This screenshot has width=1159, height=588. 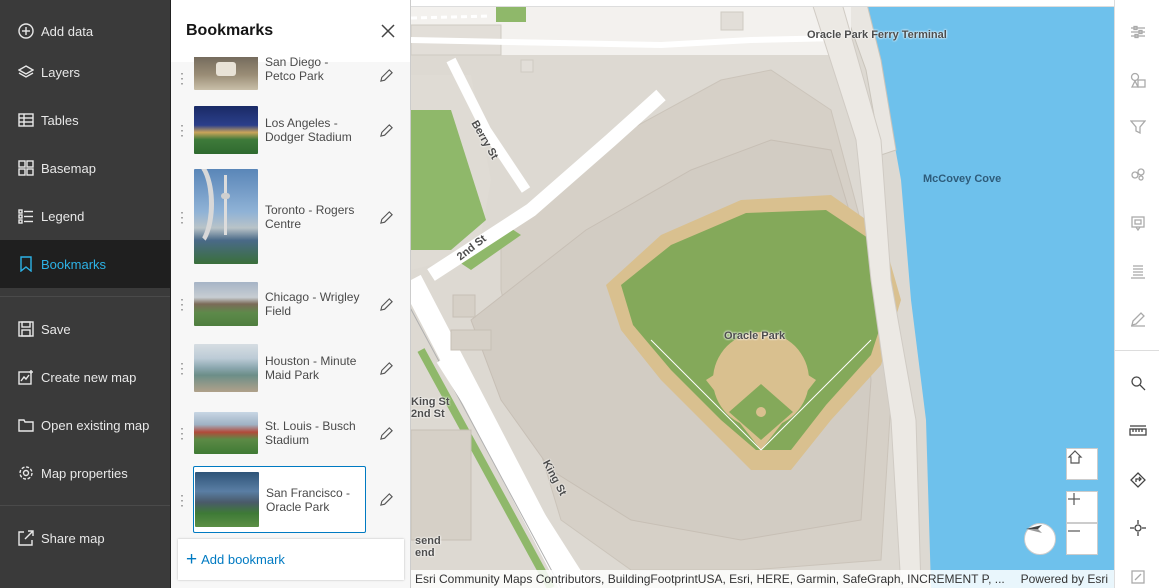 I want to click on bookmark-card: San Francisco - Oracle Park, so click(x=279, y=499).